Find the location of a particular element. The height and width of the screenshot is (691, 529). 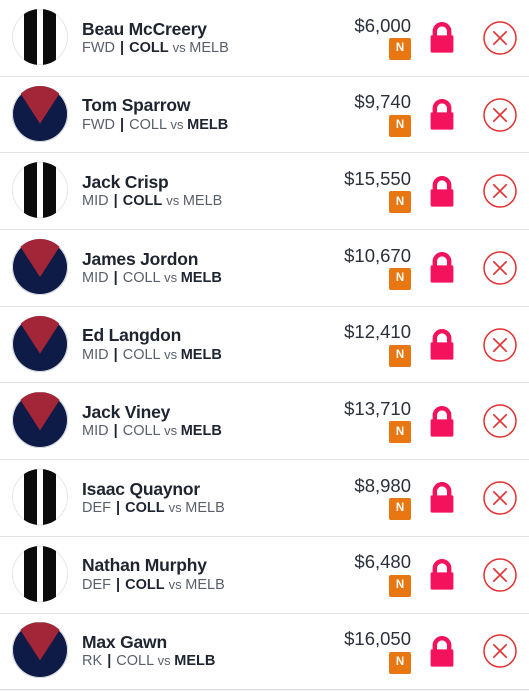

price-cell: $10,670 N is located at coordinates (364, 267).